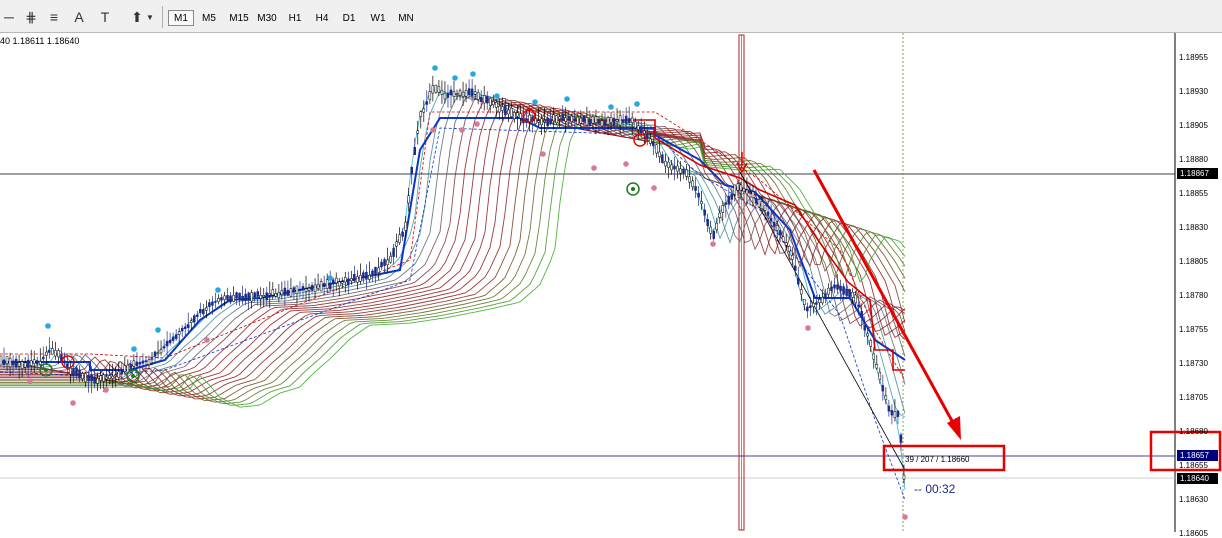  What do you see at coordinates (137, 17) in the screenshot?
I see `arrows-tool-icon: ⬆` at bounding box center [137, 17].